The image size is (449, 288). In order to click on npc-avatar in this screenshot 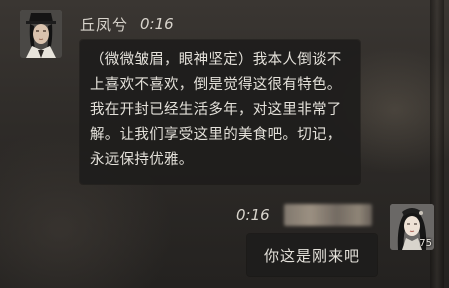, I will do `click(41, 34)`.